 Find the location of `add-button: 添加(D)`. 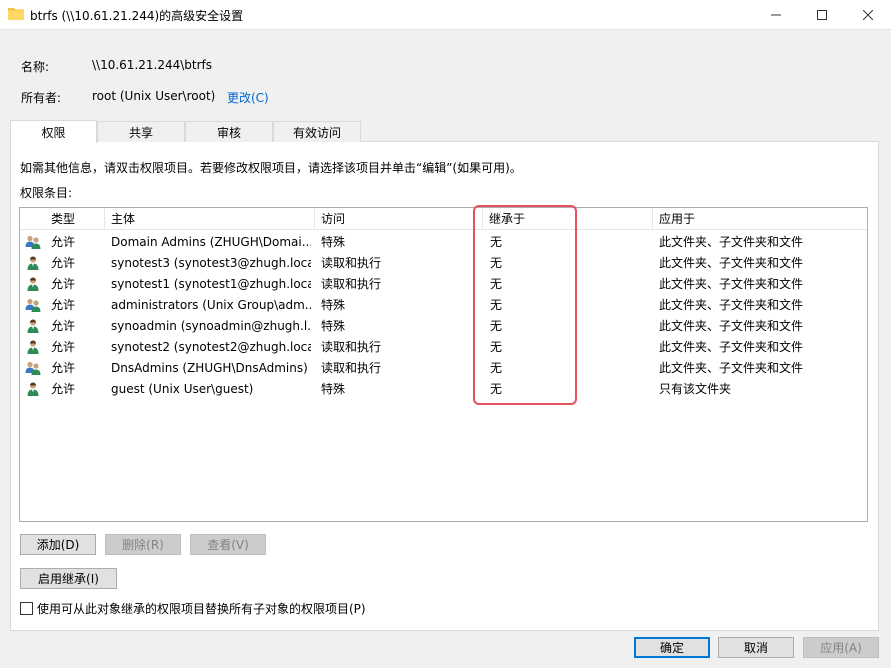

add-button: 添加(D) is located at coordinates (58, 544).